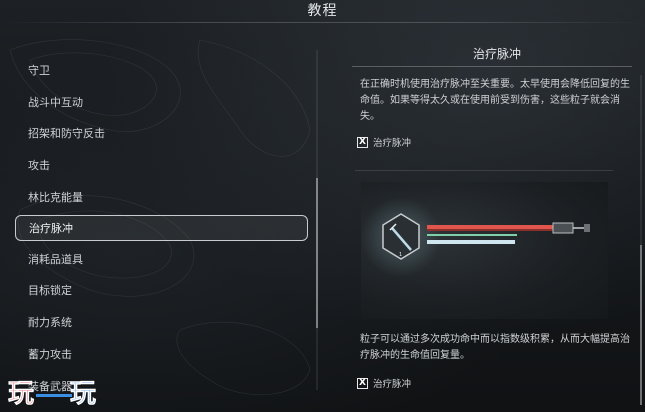 The width and height of the screenshot is (645, 412). Describe the element at coordinates (492, 66) in the screenshot. I see `panel-title-divider` at that location.